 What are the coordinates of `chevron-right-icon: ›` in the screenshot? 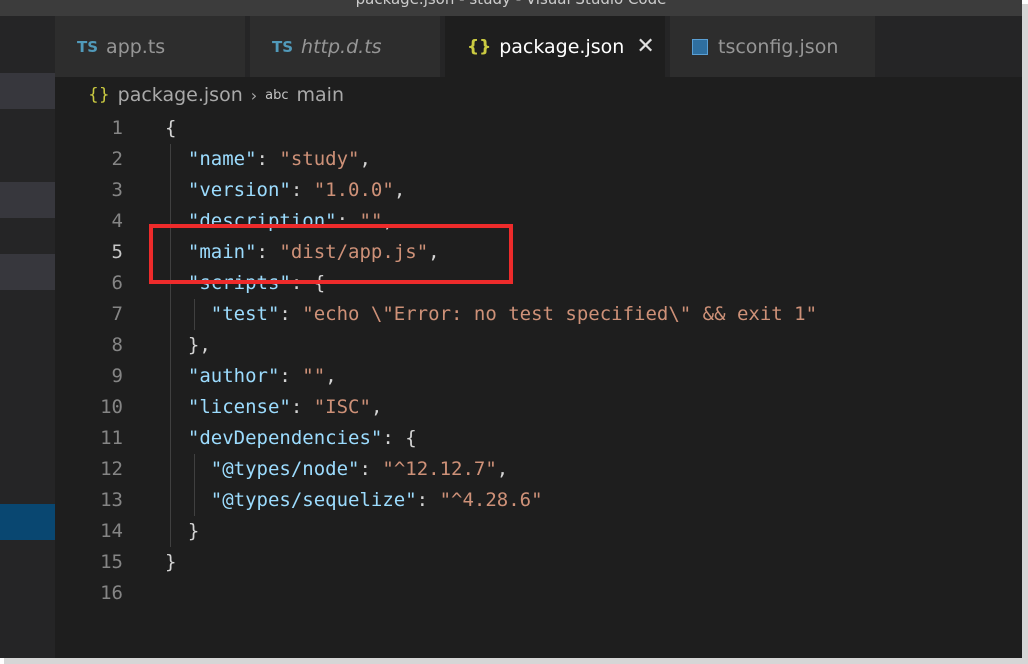 It's located at (254, 95).